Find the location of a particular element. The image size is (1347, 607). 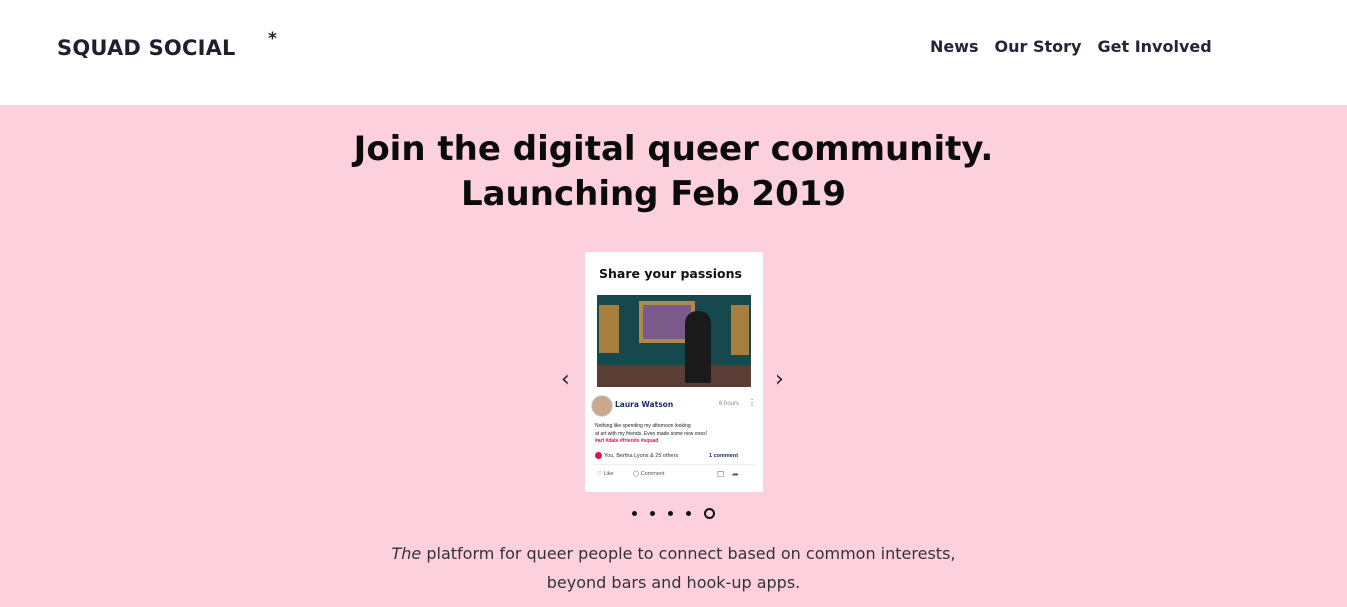

likes-summary: You, Bertha Lyons & 25 others is located at coordinates (636, 455).